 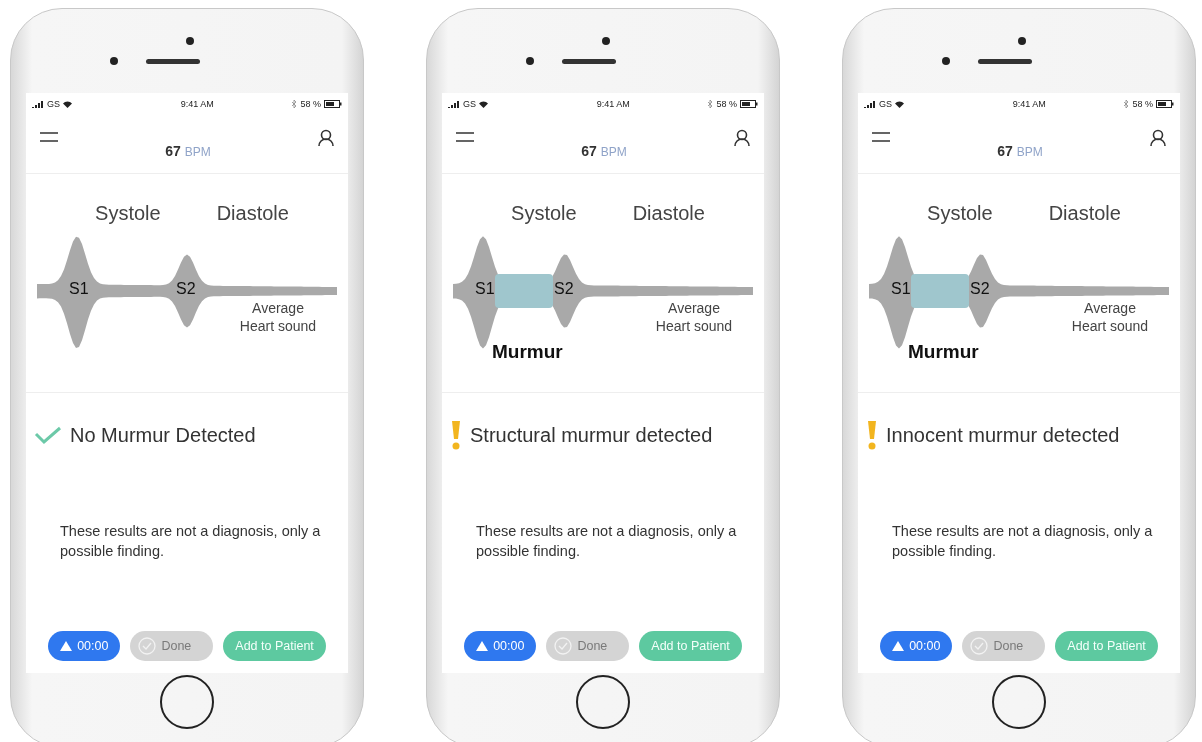 I want to click on result-text: Structural murmur detected, so click(x=591, y=435).